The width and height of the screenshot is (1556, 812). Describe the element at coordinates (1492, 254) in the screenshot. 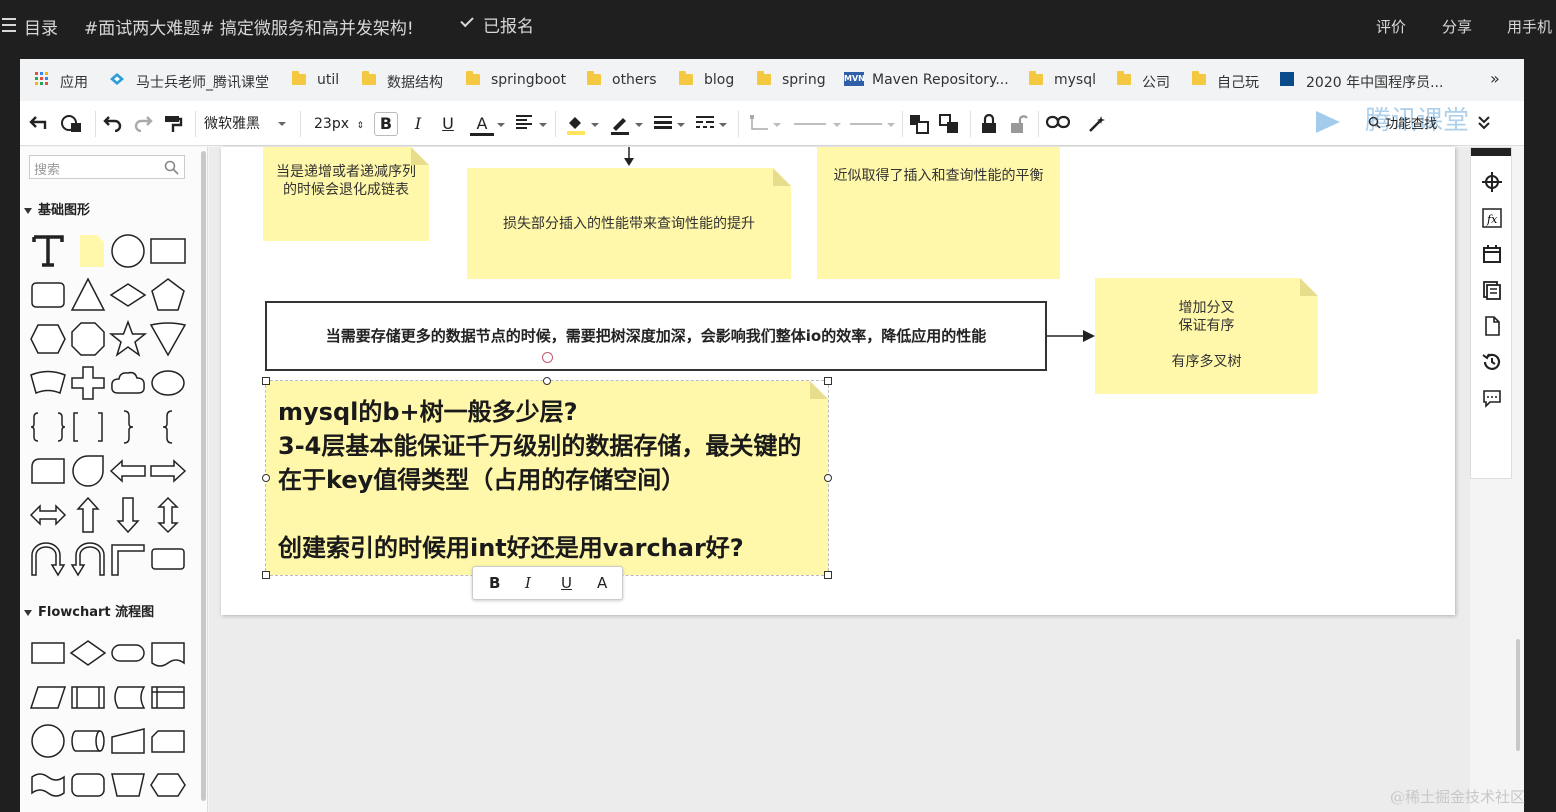

I see `layout-icon` at that location.